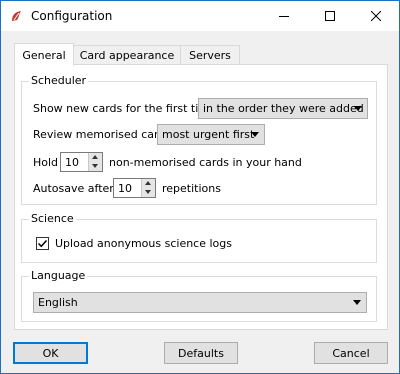 This screenshot has width=400, height=374. Describe the element at coordinates (50, 353) in the screenshot. I see `ok-button: OK` at that location.